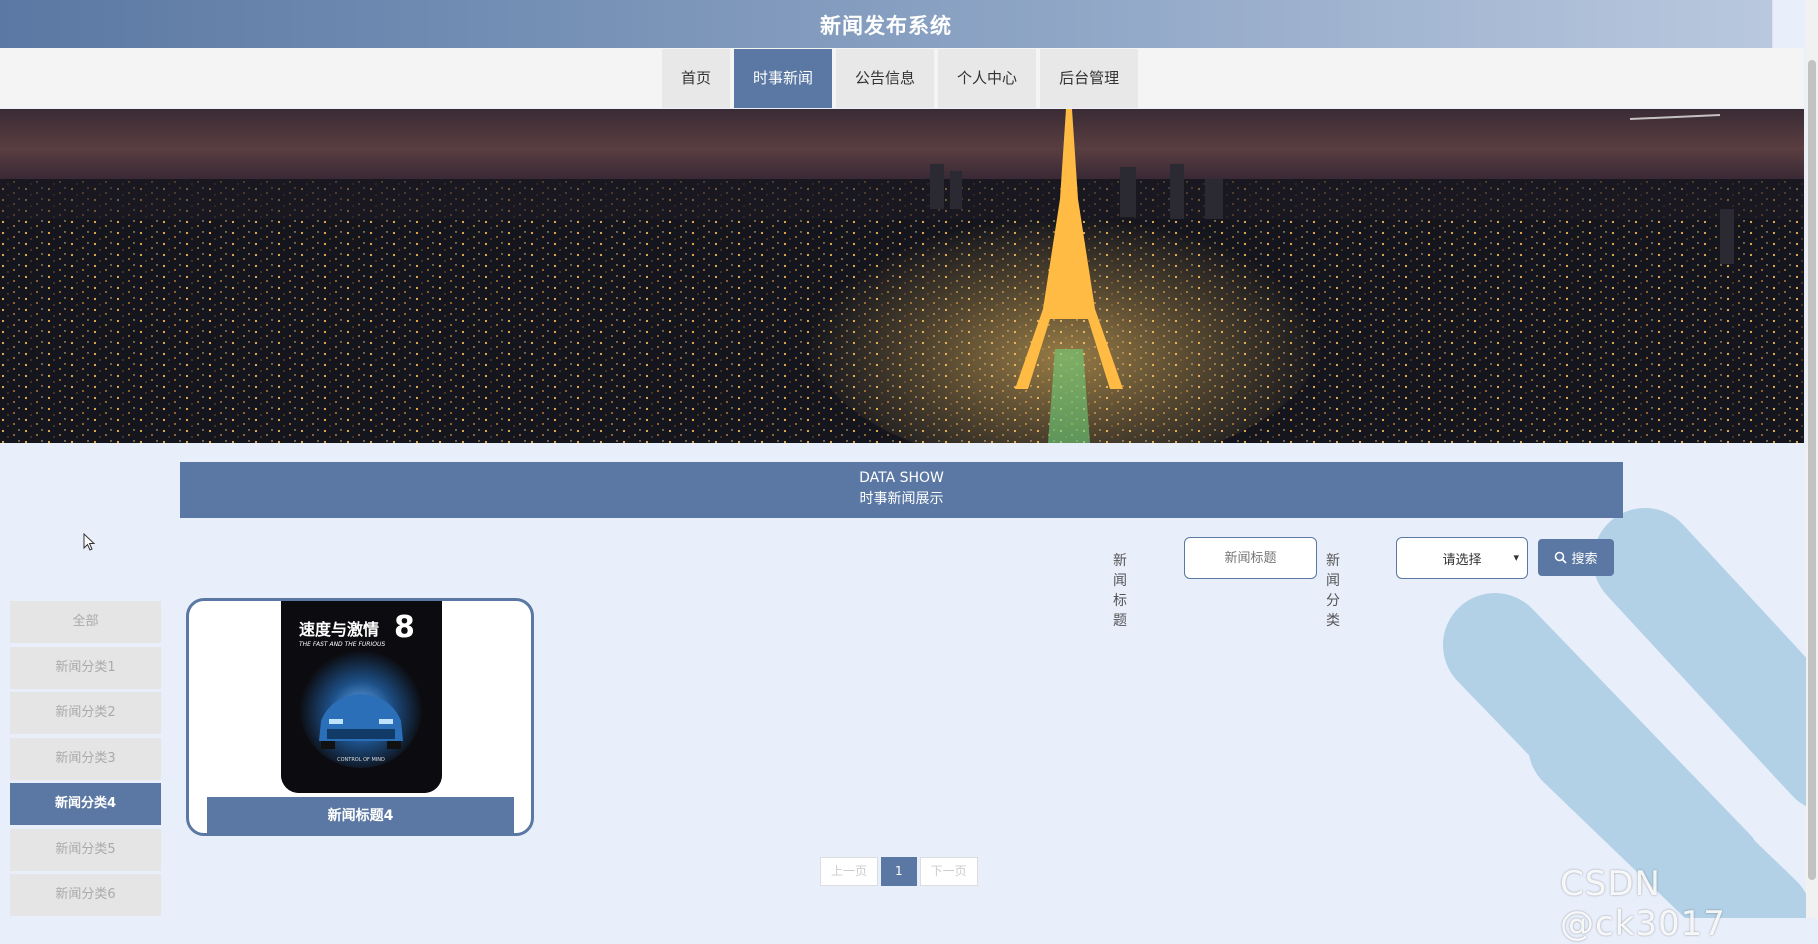 The image size is (1818, 944). What do you see at coordinates (1250, 558) in the screenshot?
I see `title-search-input` at bounding box center [1250, 558].